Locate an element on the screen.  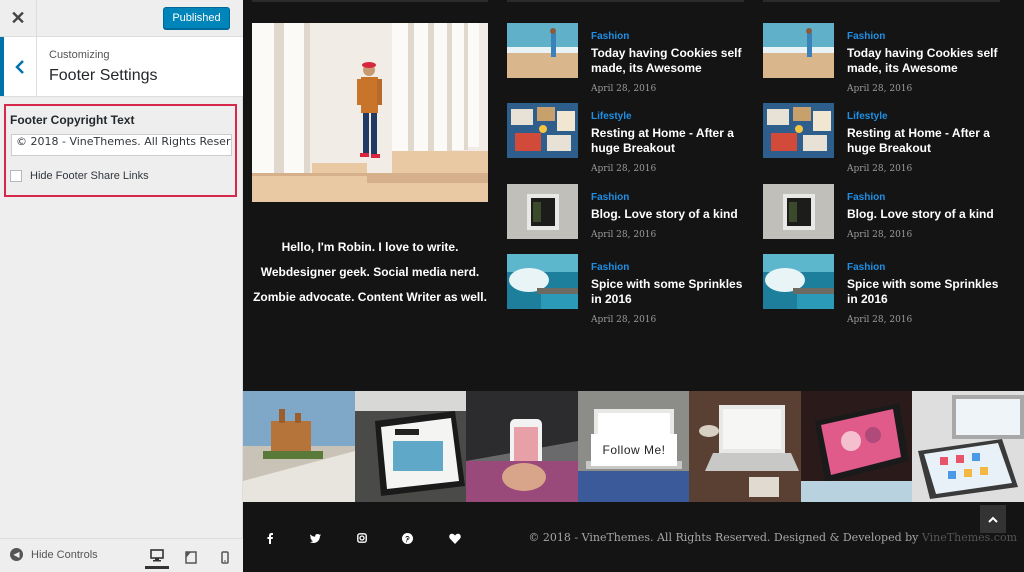
collapse-icon: ◀ is located at coordinates (16, 554).